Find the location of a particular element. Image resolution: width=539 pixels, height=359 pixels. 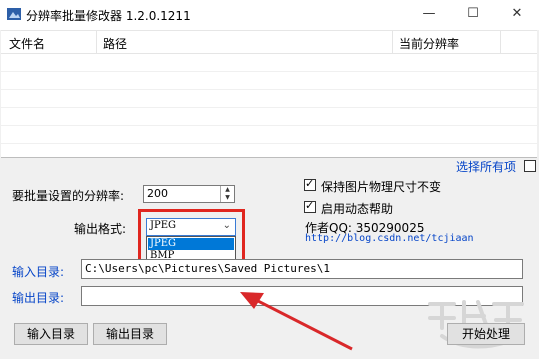

keep-size-checkbox is located at coordinates (310, 184).